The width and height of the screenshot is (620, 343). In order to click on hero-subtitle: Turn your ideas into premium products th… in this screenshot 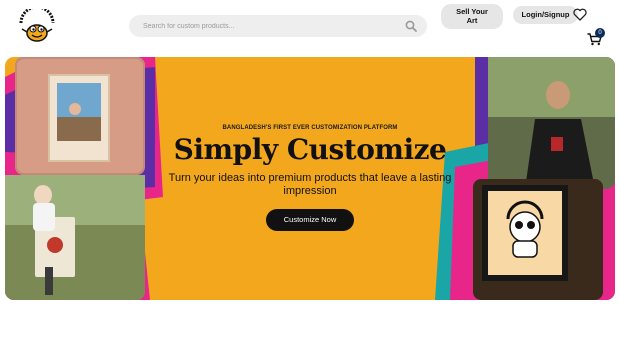, I will do `click(310, 184)`.